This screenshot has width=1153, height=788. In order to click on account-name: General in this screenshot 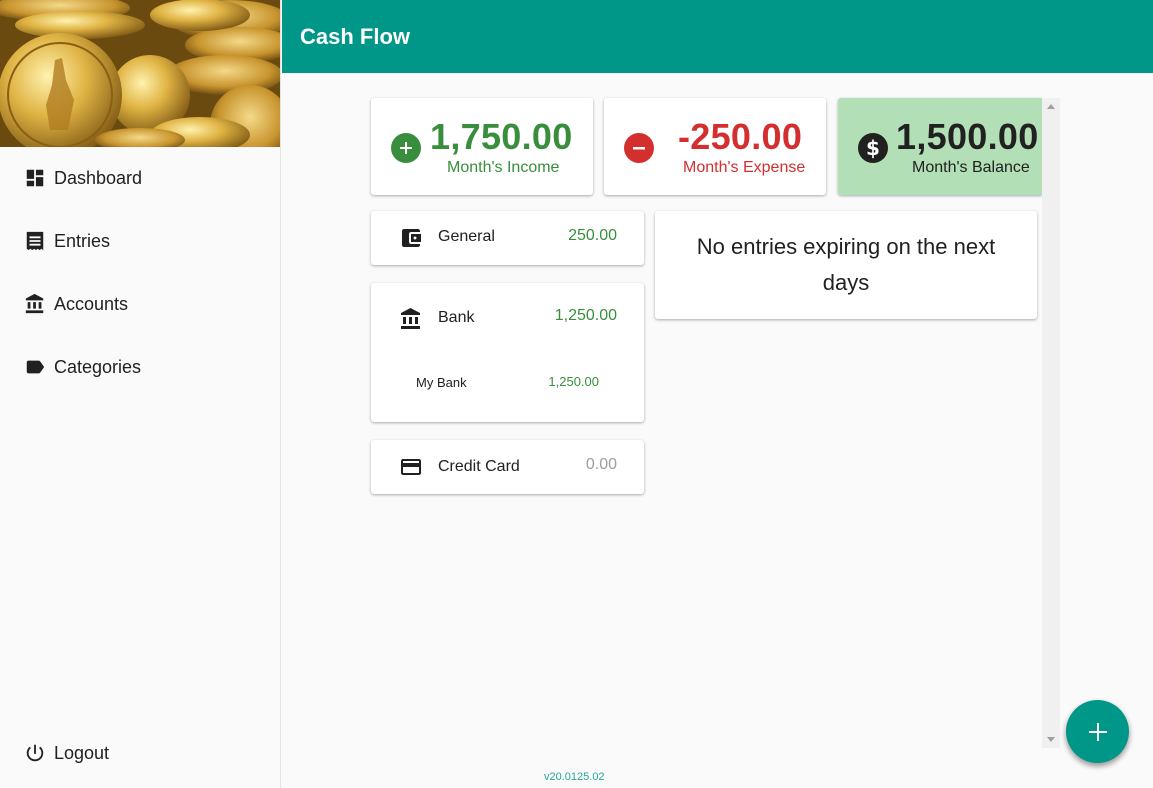, I will do `click(466, 236)`.